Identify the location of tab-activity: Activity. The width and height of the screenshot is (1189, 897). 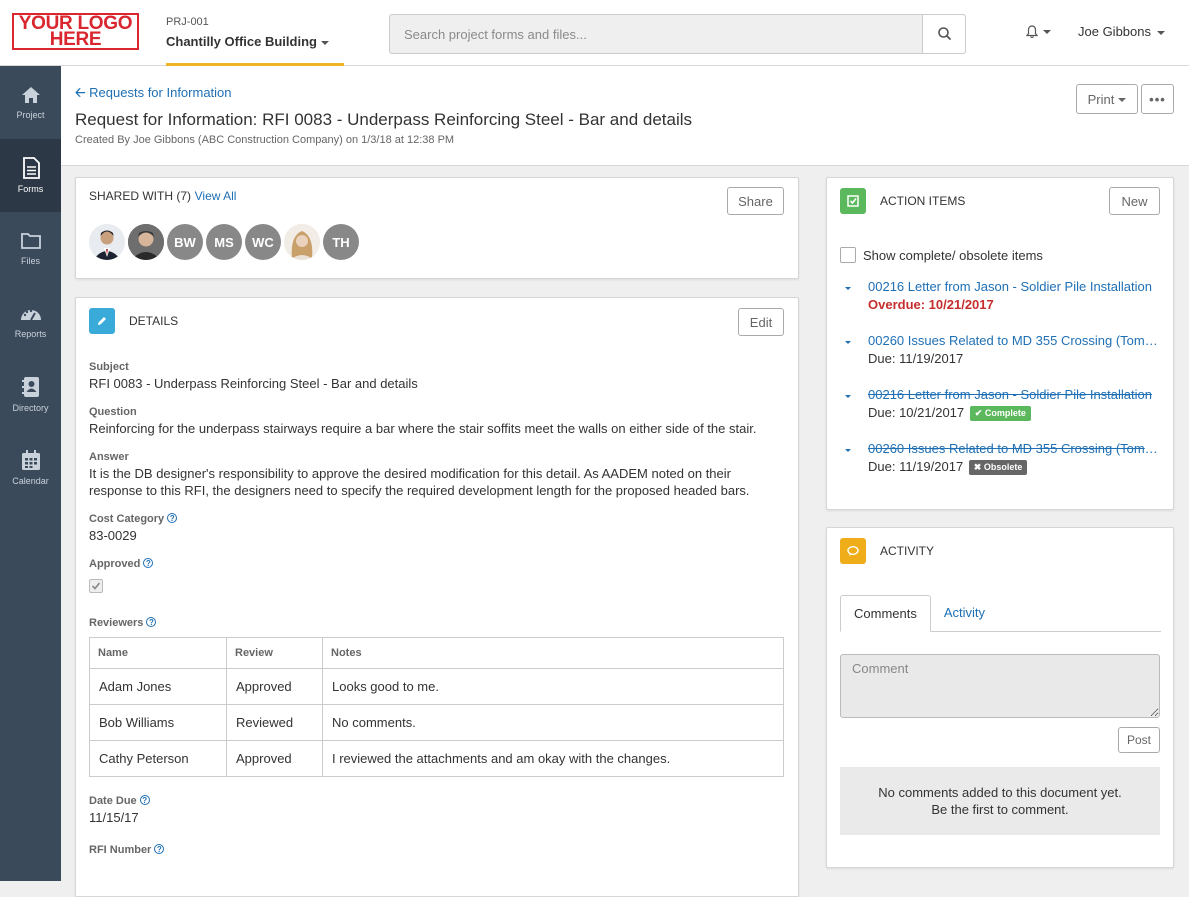
(964, 613).